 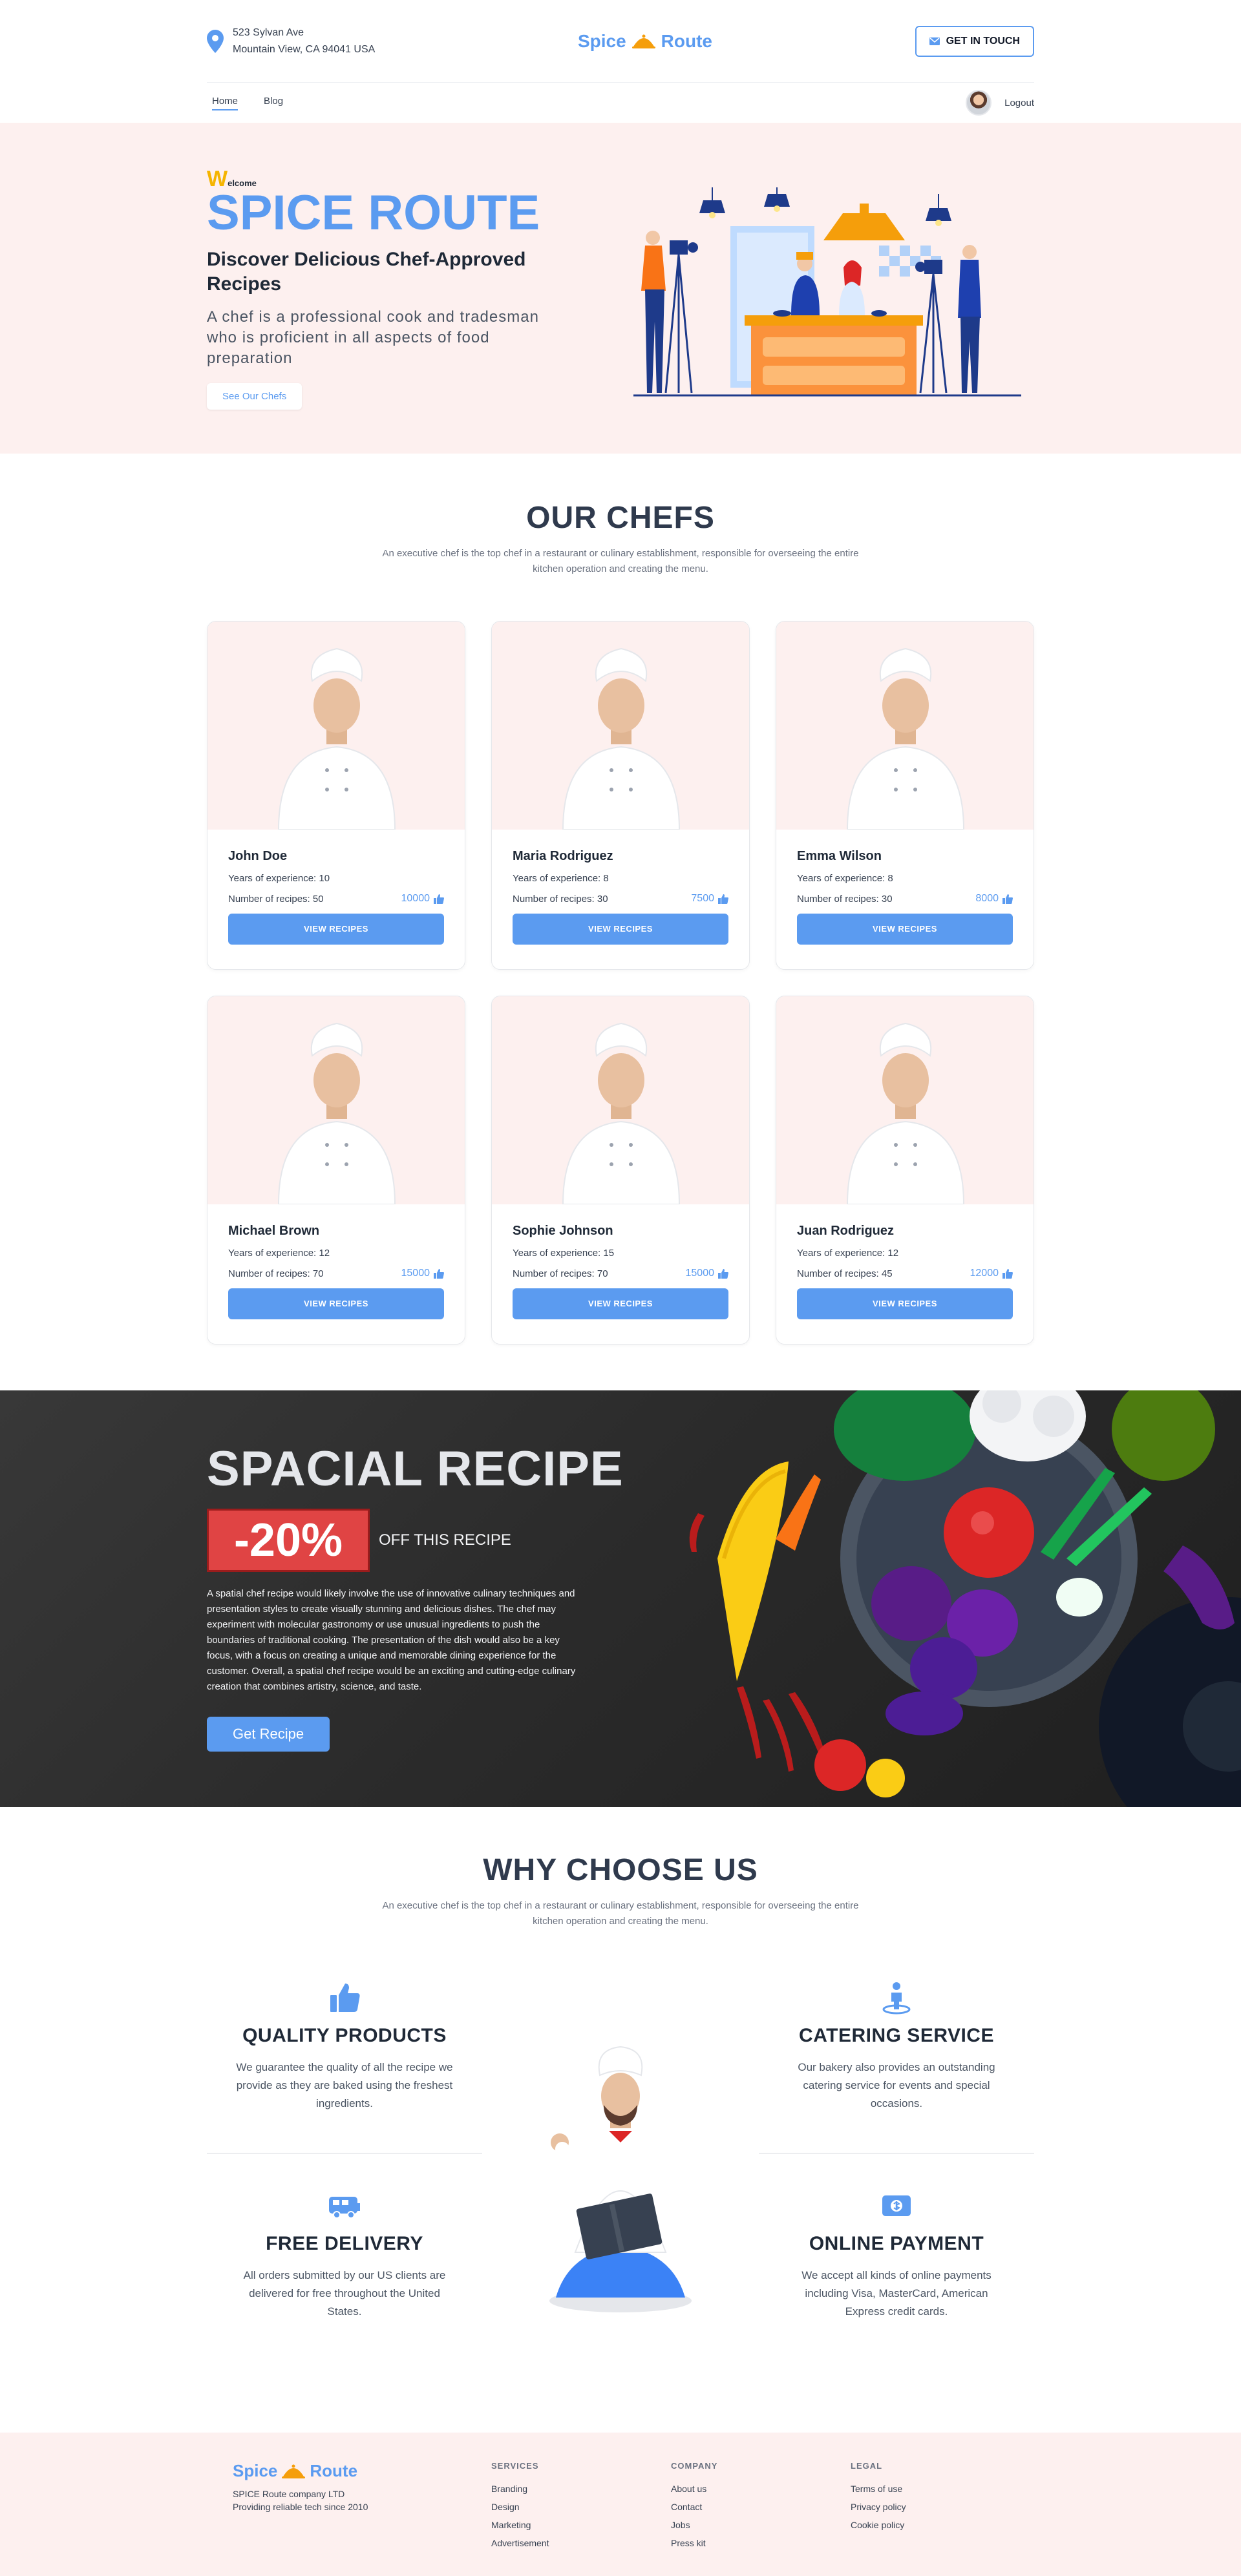 What do you see at coordinates (601, 40) in the screenshot?
I see `logo-word-1: Spice` at bounding box center [601, 40].